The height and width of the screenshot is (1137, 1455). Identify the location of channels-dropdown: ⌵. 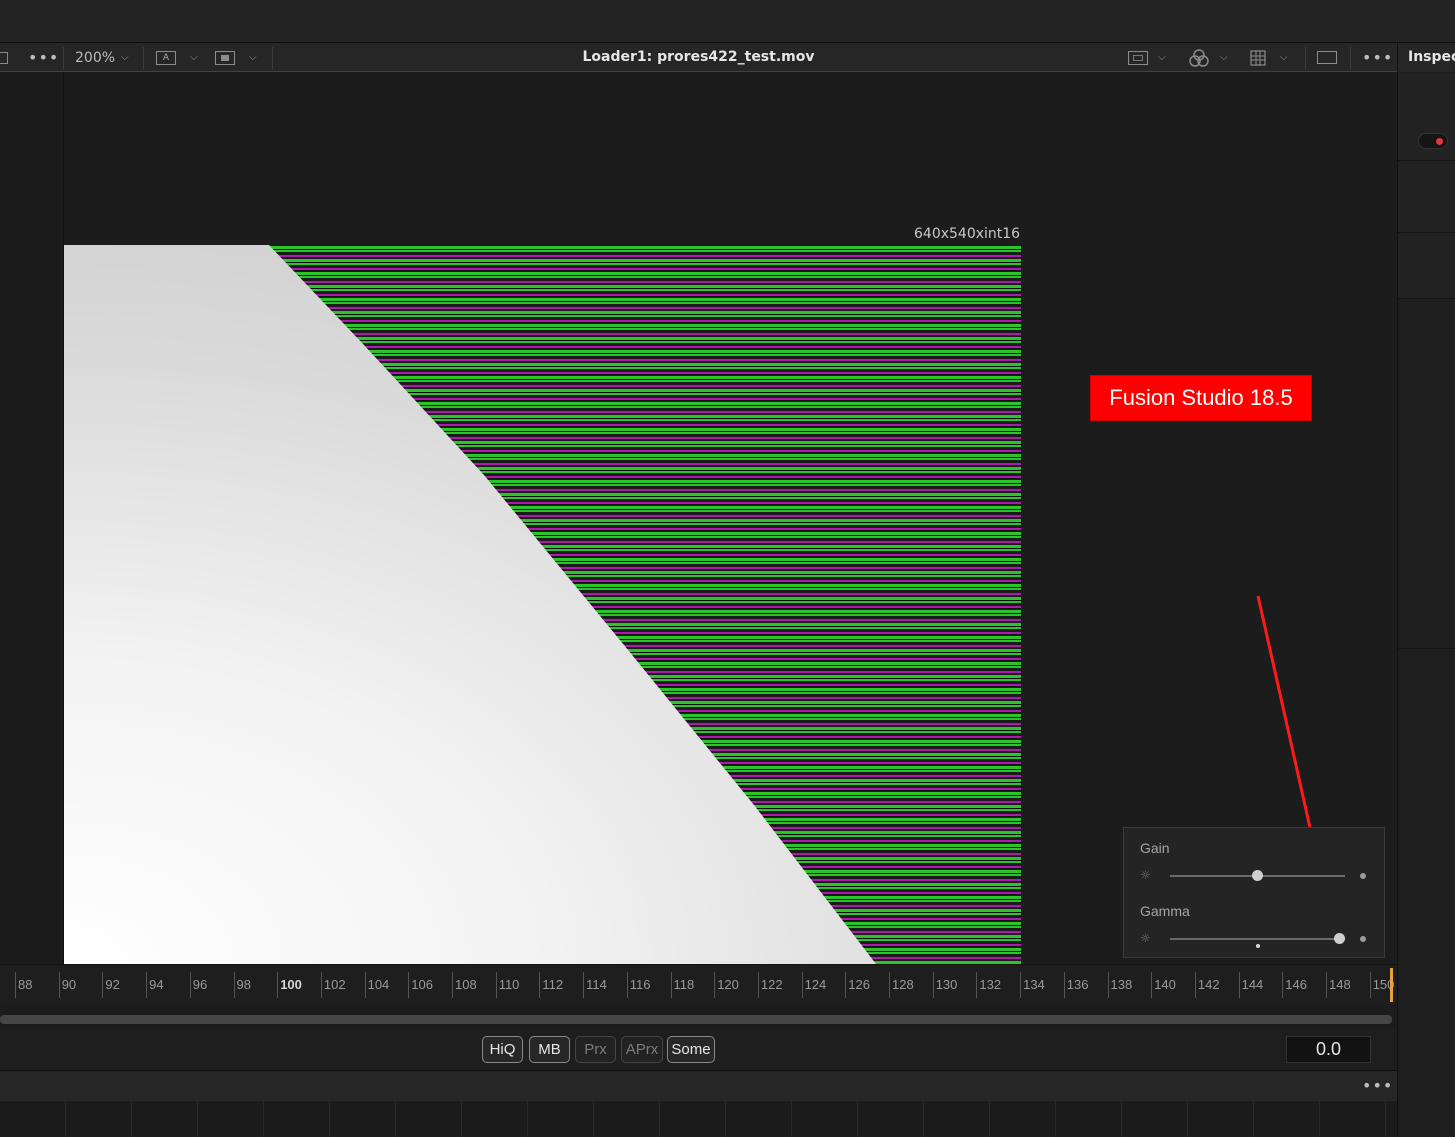
(1208, 57).